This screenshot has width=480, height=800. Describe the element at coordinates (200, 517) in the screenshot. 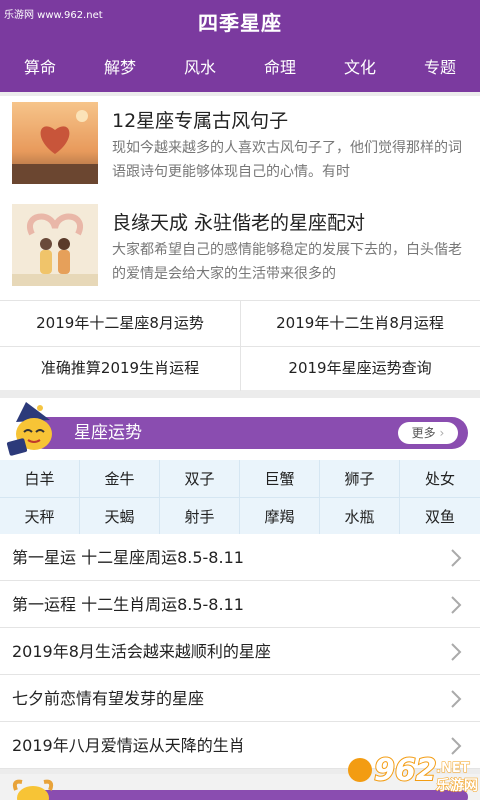

I see `zodiac-sagittarius: 射手` at that location.